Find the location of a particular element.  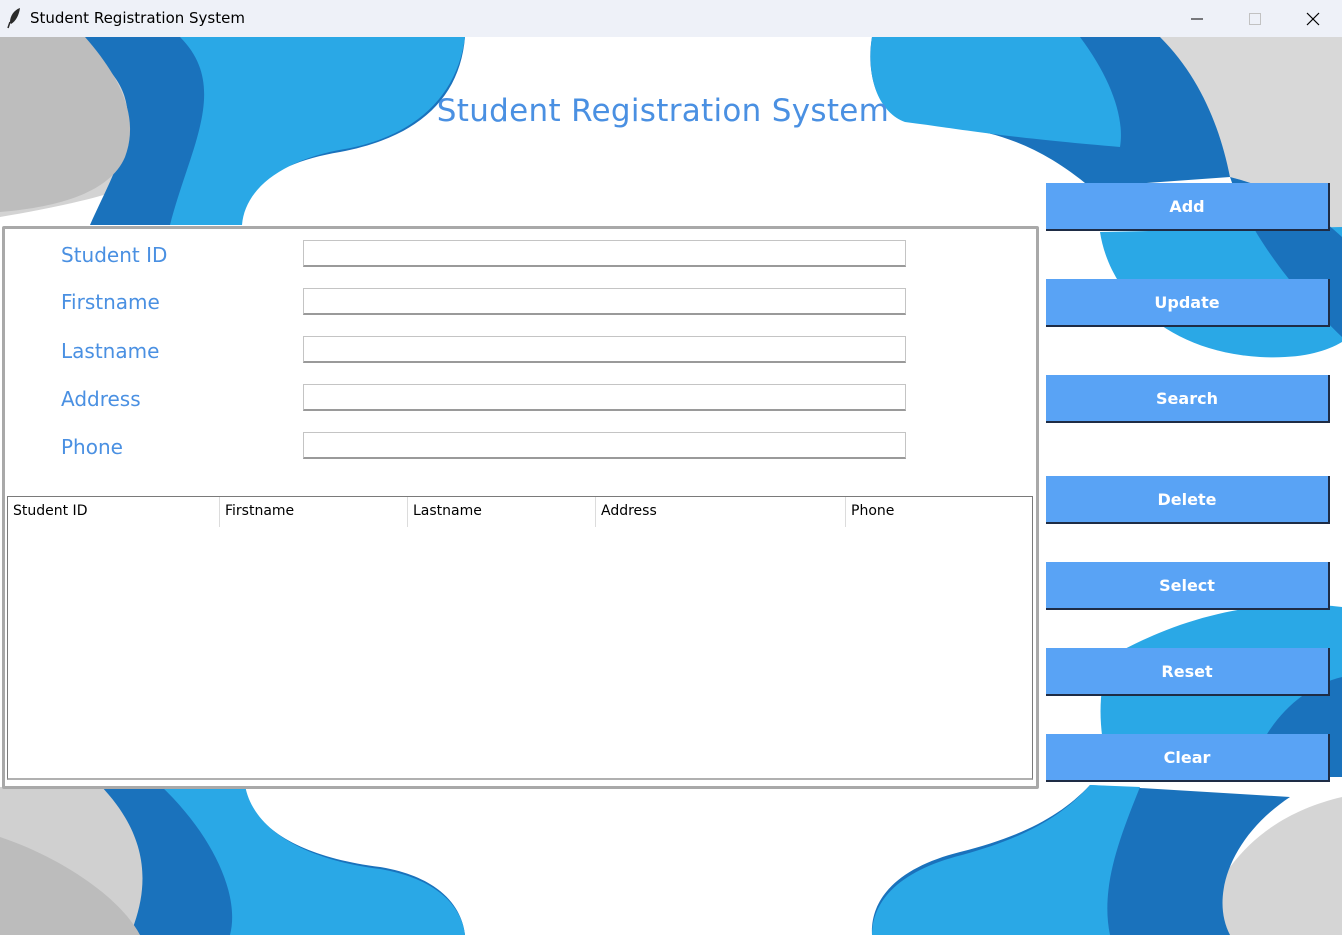

search-button: Search is located at coordinates (1188, 399).